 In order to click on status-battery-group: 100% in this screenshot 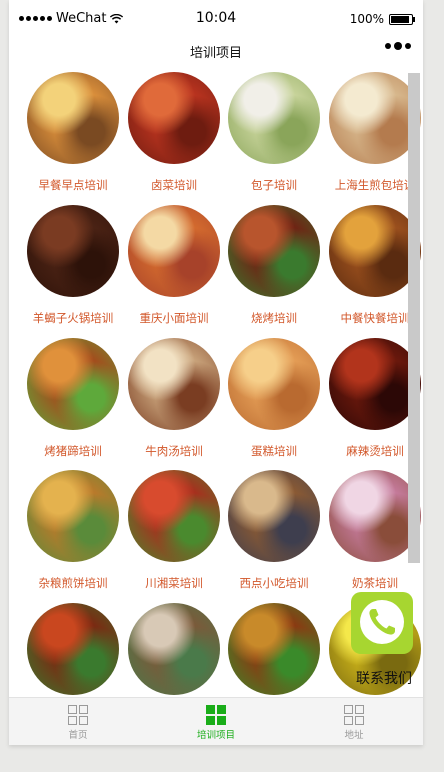, I will do `click(382, 19)`.